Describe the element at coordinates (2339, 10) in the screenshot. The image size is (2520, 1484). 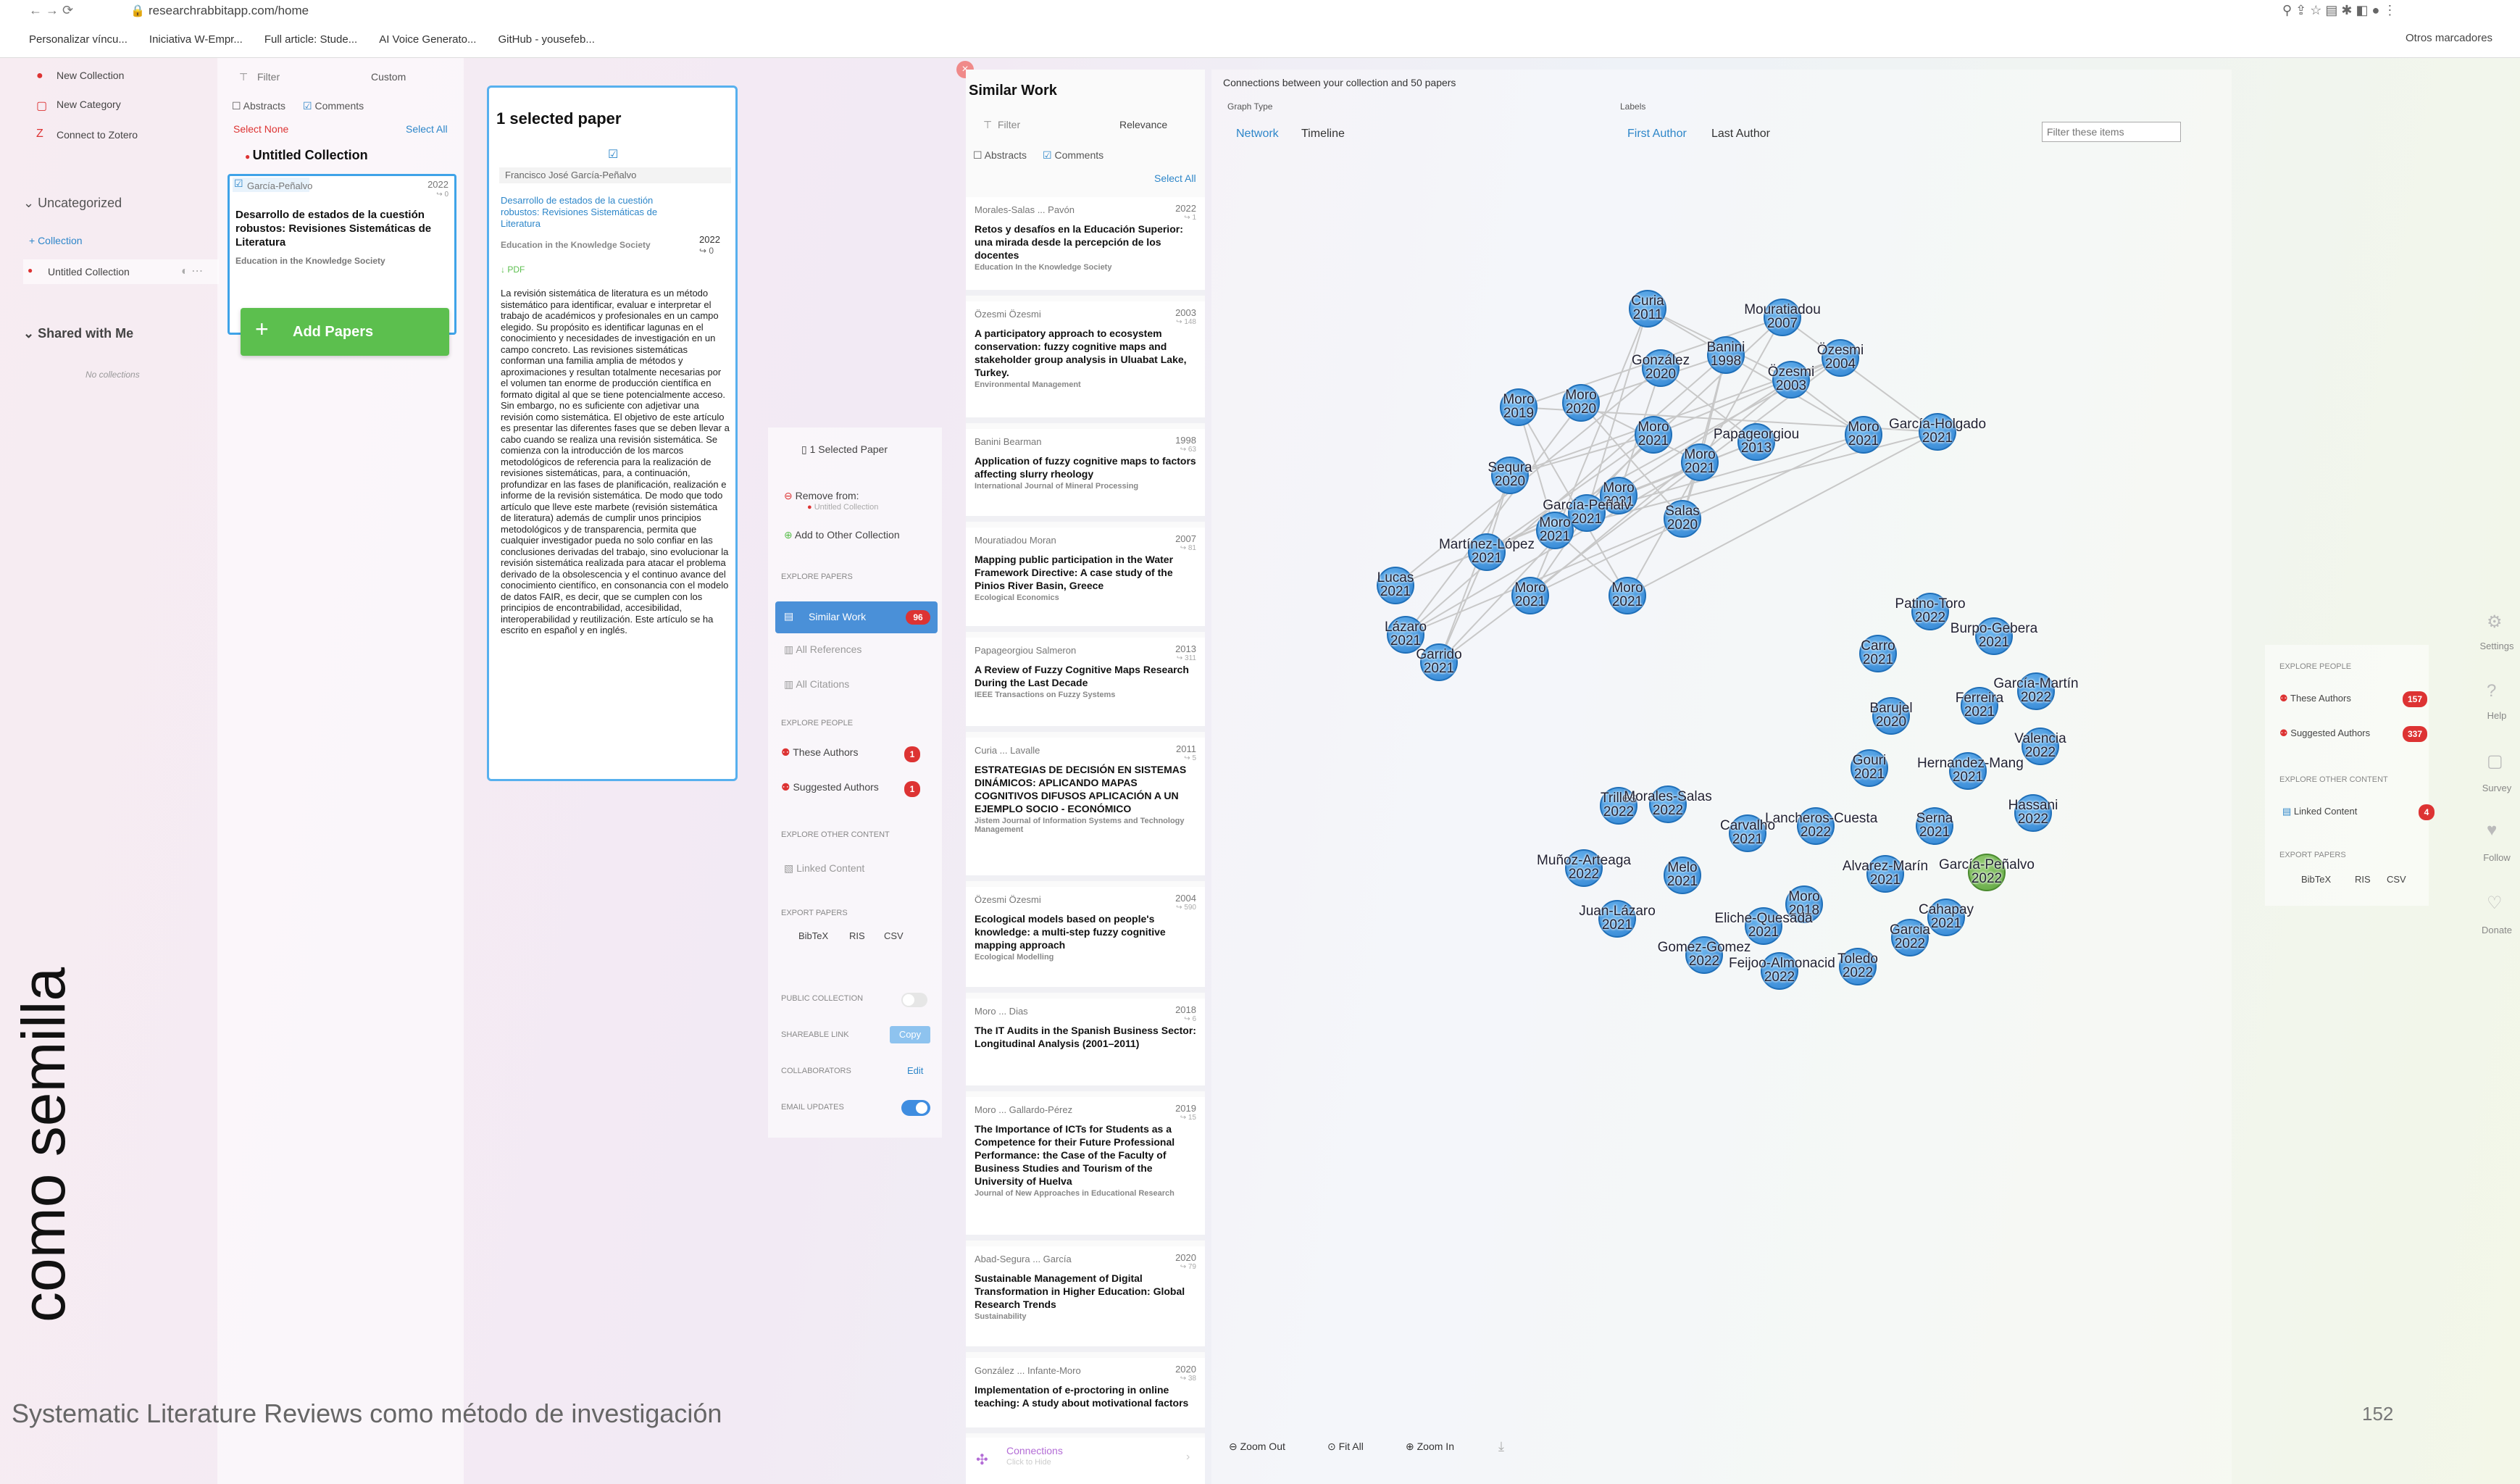
I see `browser-toolbar-icons: ⚲ ⇪ ☆ ▤ ✱ ◧ ● ⋮` at that location.